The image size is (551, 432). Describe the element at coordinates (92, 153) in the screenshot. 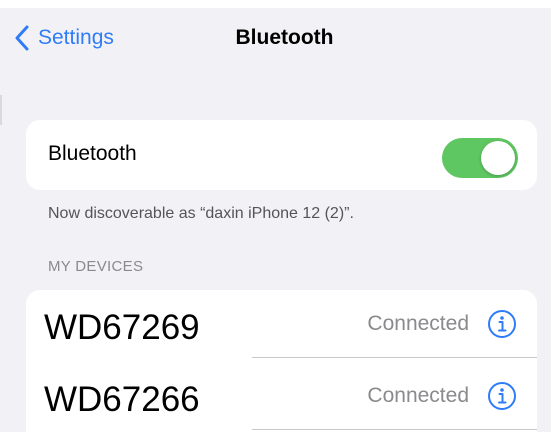

I see `bluetooth-label: Bluetooth` at that location.